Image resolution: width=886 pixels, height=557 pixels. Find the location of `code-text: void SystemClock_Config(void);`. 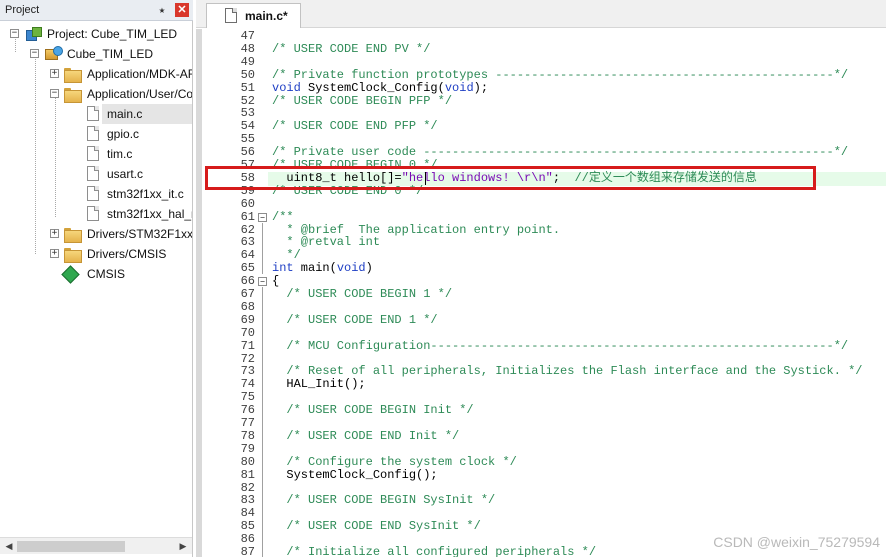

code-text: void SystemClock_Config(void); is located at coordinates (380, 87).